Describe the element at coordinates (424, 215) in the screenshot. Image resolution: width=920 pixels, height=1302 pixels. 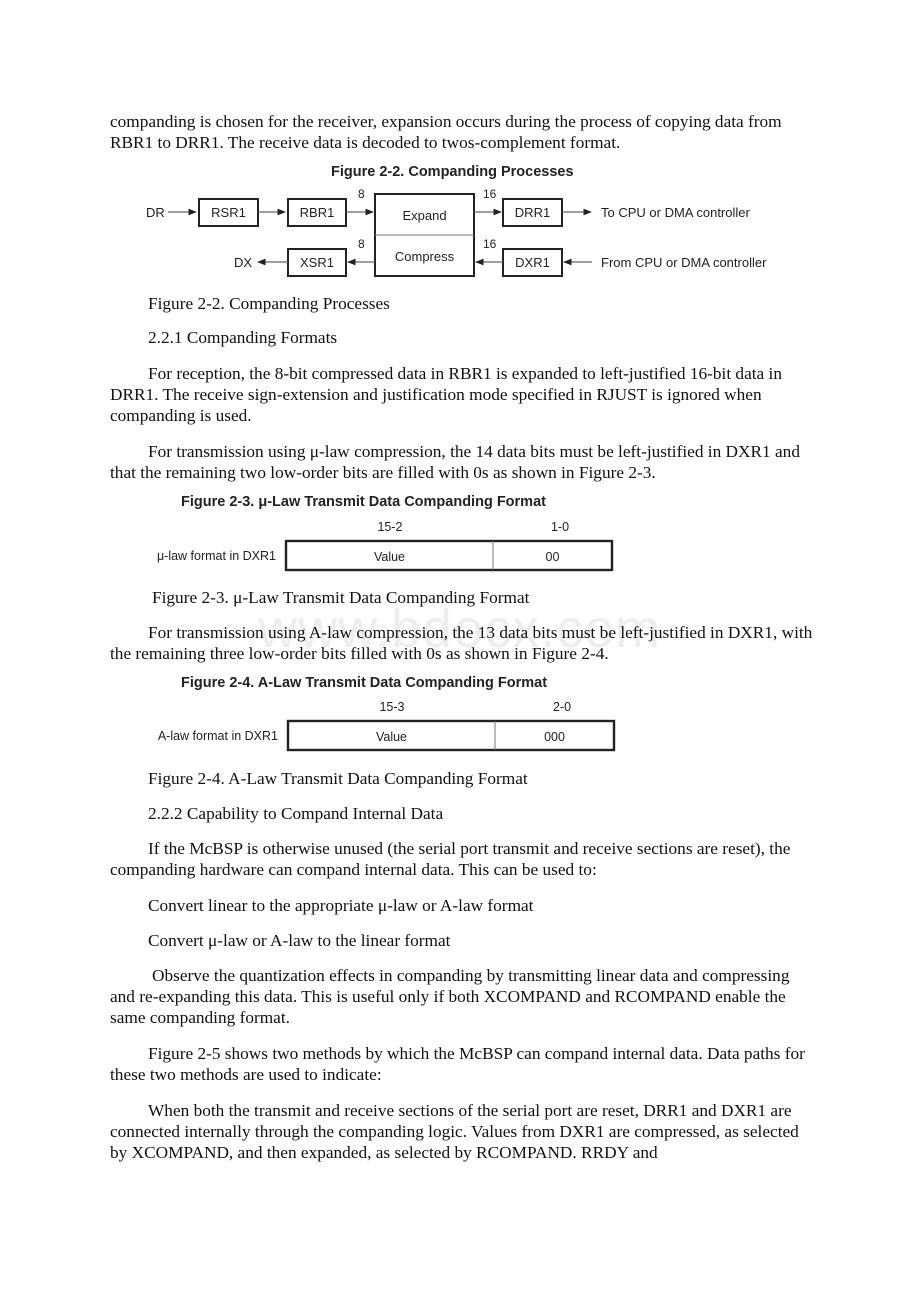
I see `expand-label: Expand` at that location.